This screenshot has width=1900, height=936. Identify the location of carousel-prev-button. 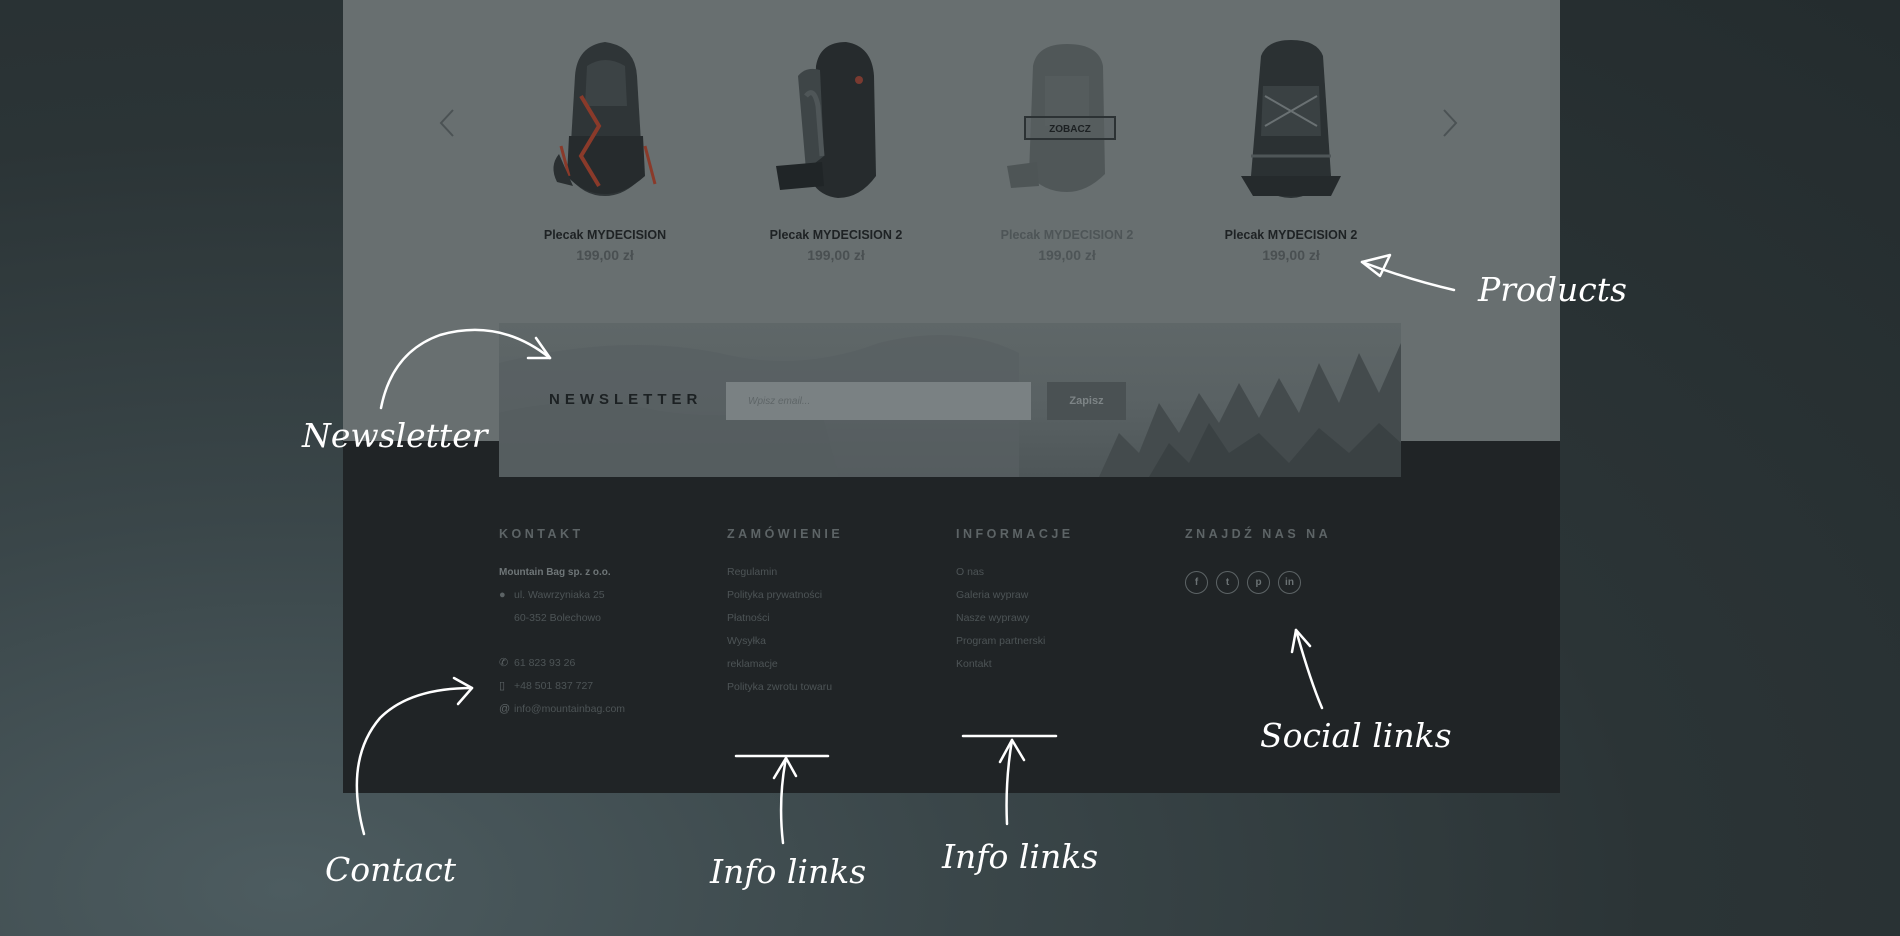
(448, 123).